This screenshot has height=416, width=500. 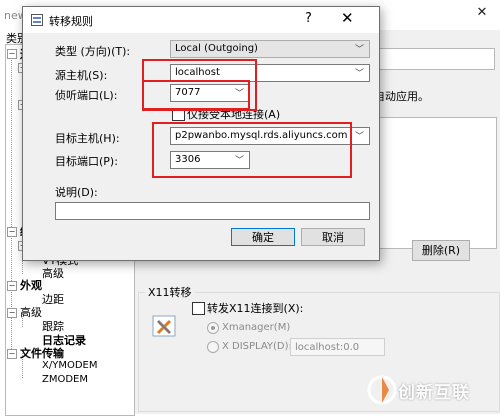 I want to click on dest-port-label: 目标端口(P):, so click(x=86, y=161).